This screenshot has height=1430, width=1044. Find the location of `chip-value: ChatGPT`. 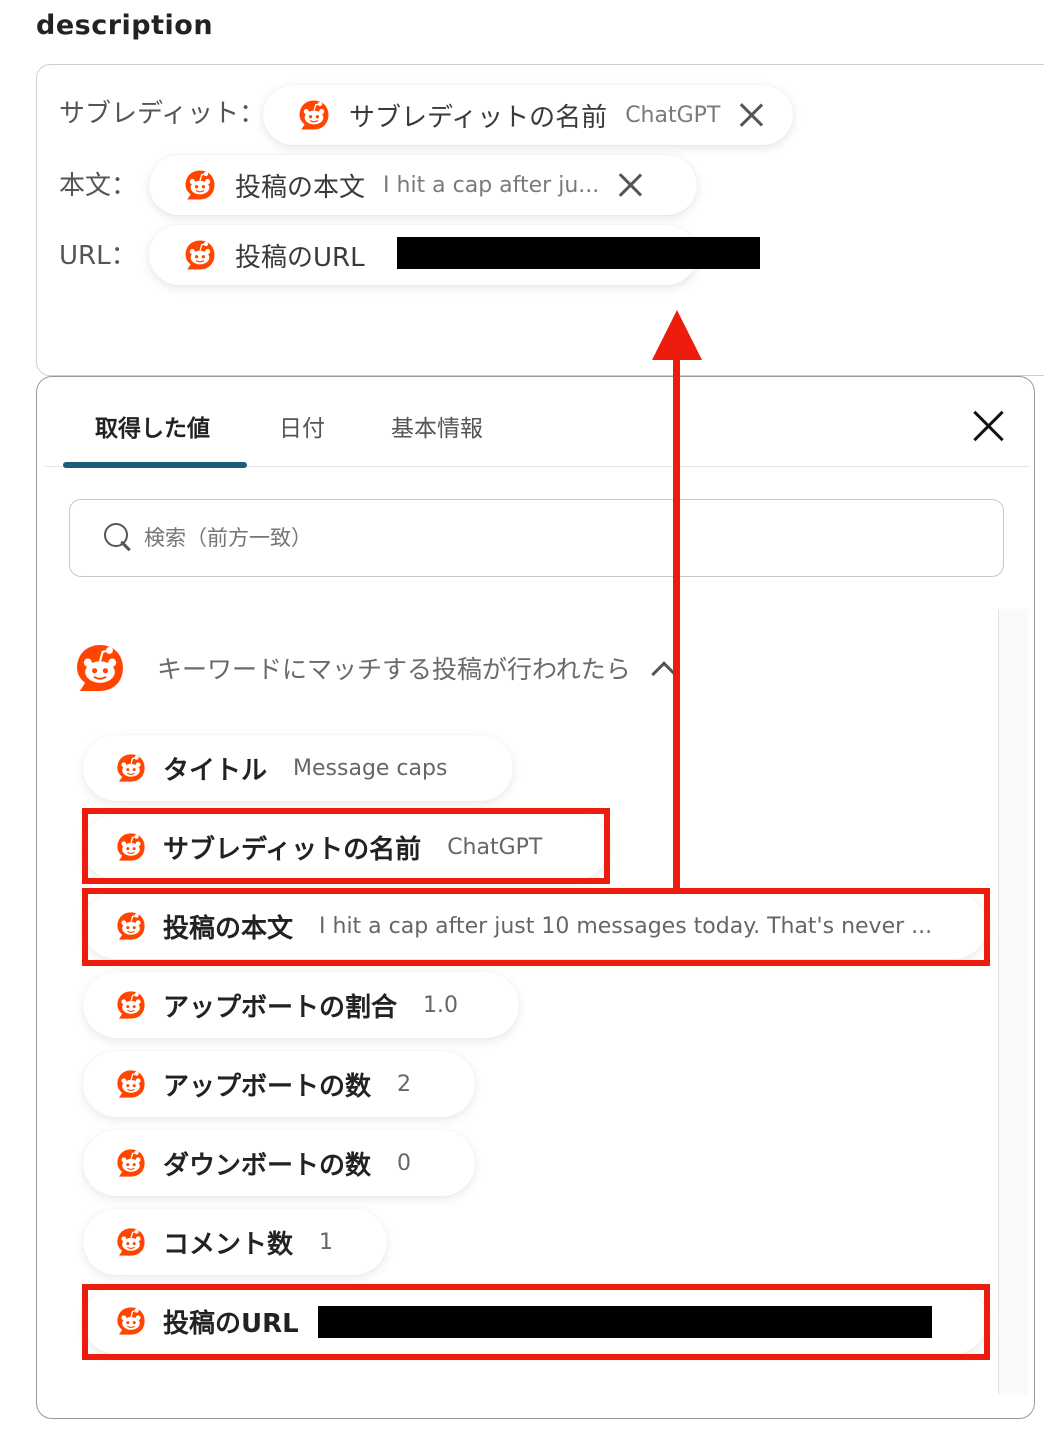

chip-value: ChatGPT is located at coordinates (673, 115).